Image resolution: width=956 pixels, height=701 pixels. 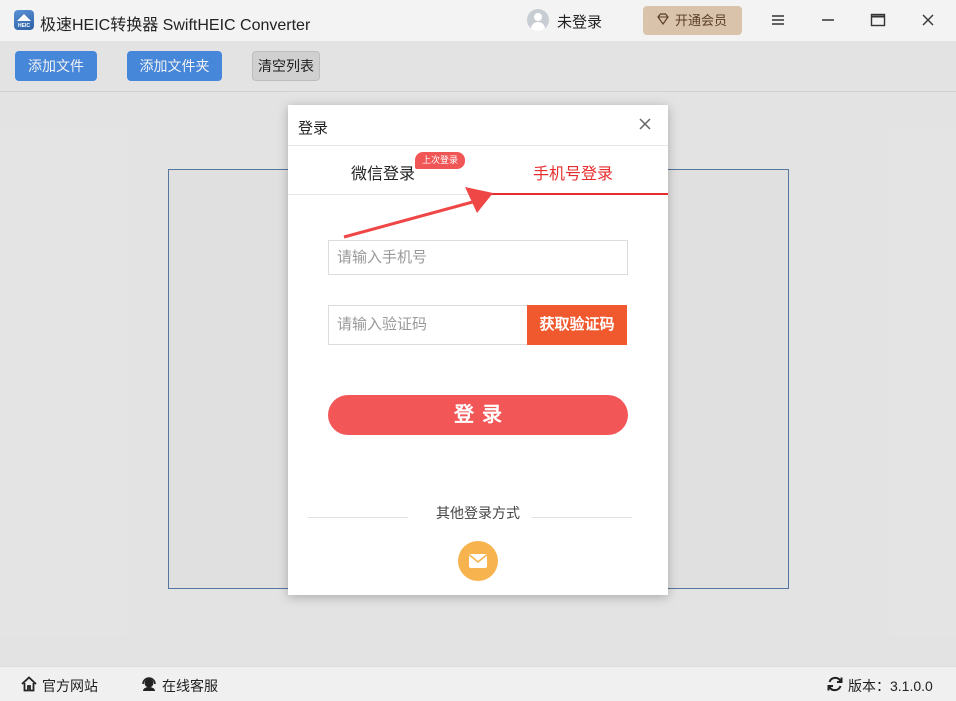 What do you see at coordinates (478, 125) in the screenshot?
I see `dialog-header: 登录` at bounding box center [478, 125].